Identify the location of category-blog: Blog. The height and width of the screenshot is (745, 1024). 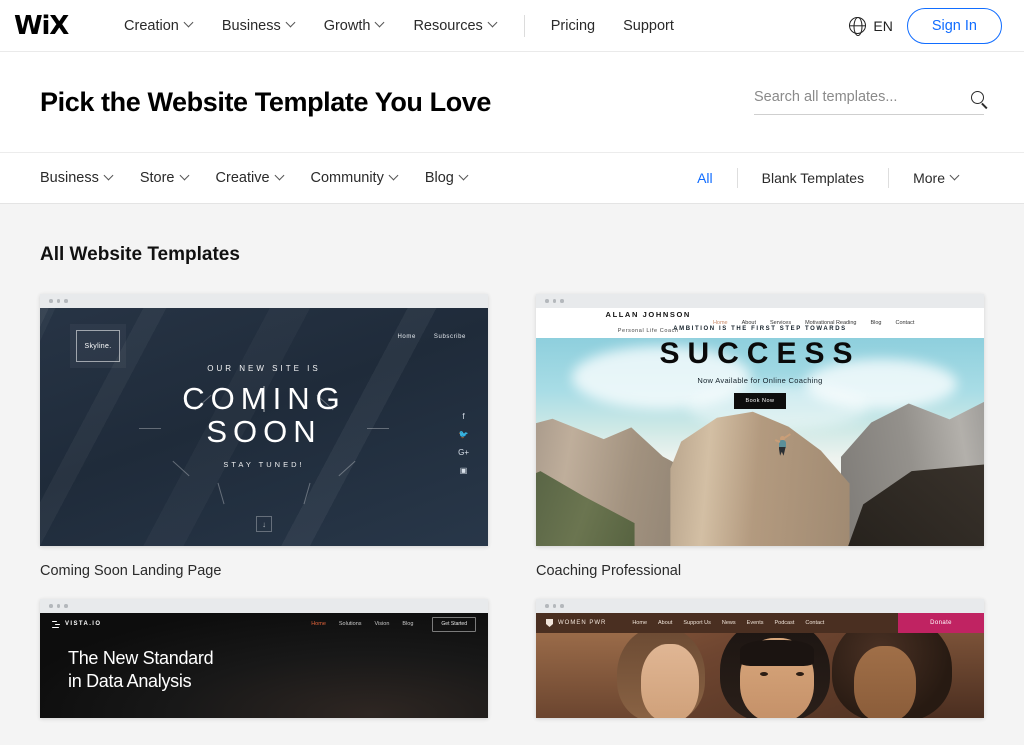
(454, 178).